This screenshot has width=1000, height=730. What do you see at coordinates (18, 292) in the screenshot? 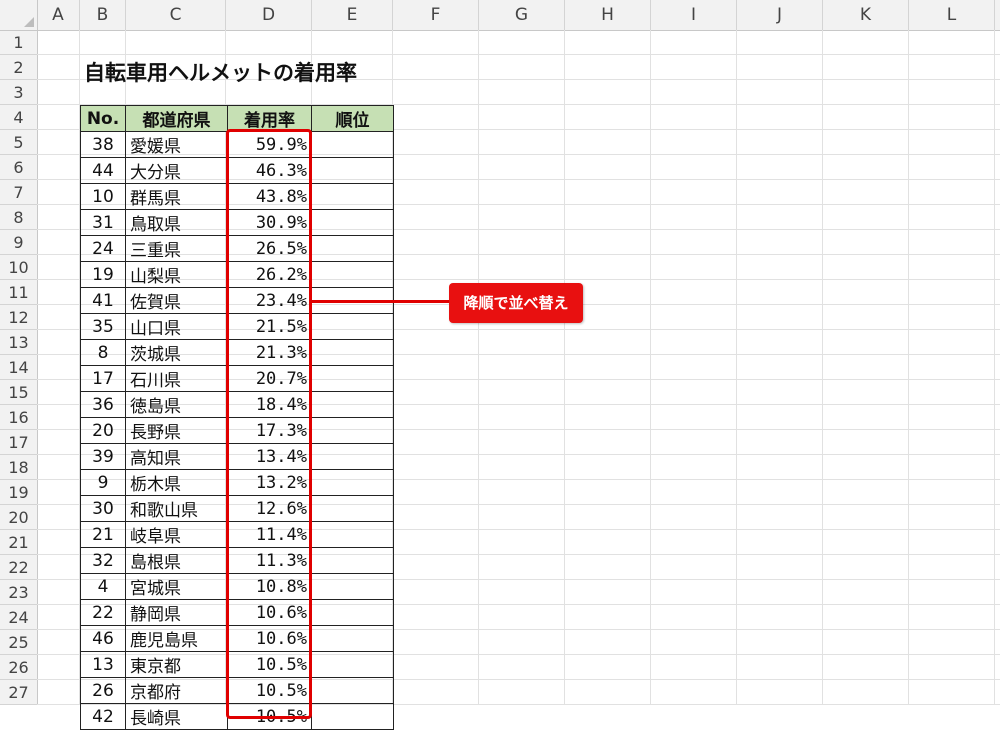
I see `row-header-11: 11` at bounding box center [18, 292].